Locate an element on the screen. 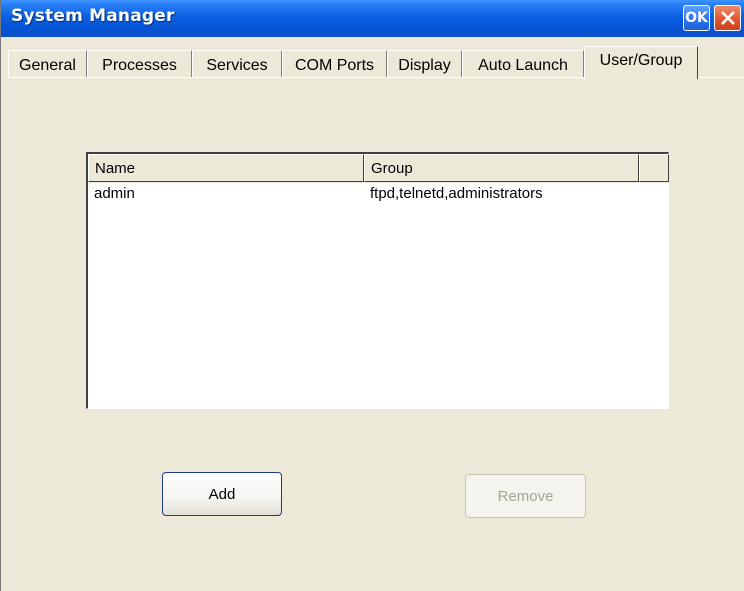 This screenshot has width=744, height=591. tab-label: Processes is located at coordinates (139, 65).